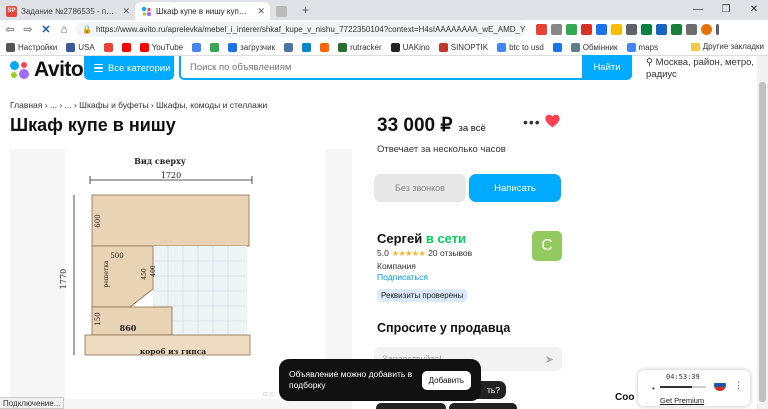 This screenshot has width=768, height=409. What do you see at coordinates (706, 29) in the screenshot?
I see `profile-avatar-icon` at bounding box center [706, 29].